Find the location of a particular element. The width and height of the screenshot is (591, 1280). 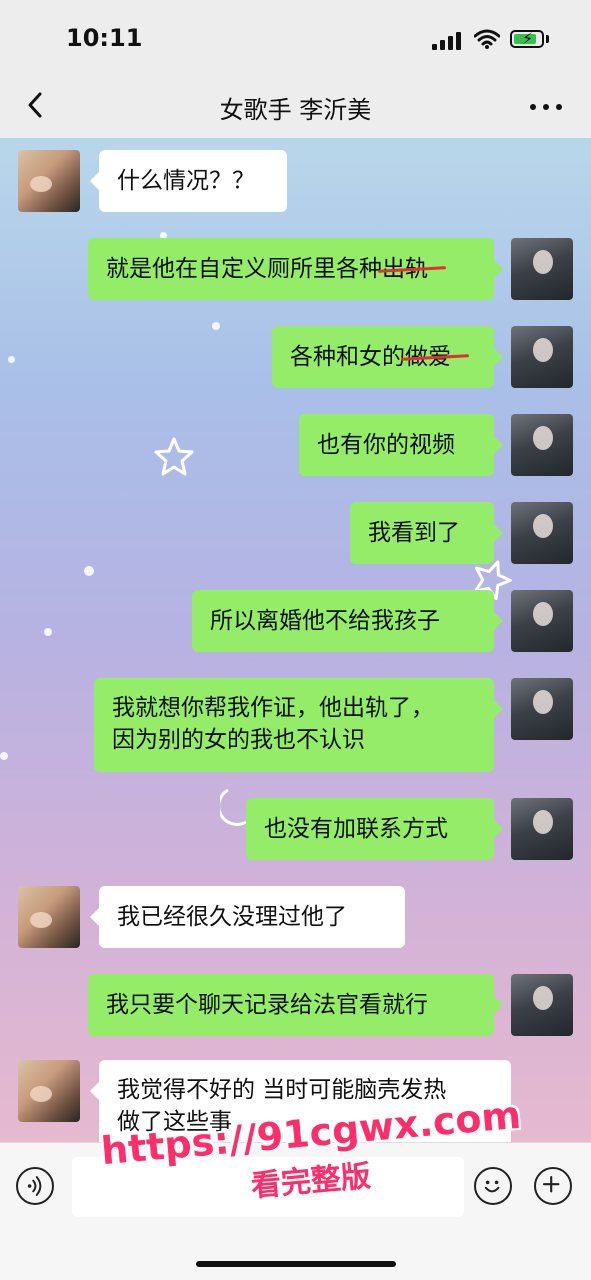

watermark: https://91cgwx.com 看完整版 is located at coordinates (311, 1148).